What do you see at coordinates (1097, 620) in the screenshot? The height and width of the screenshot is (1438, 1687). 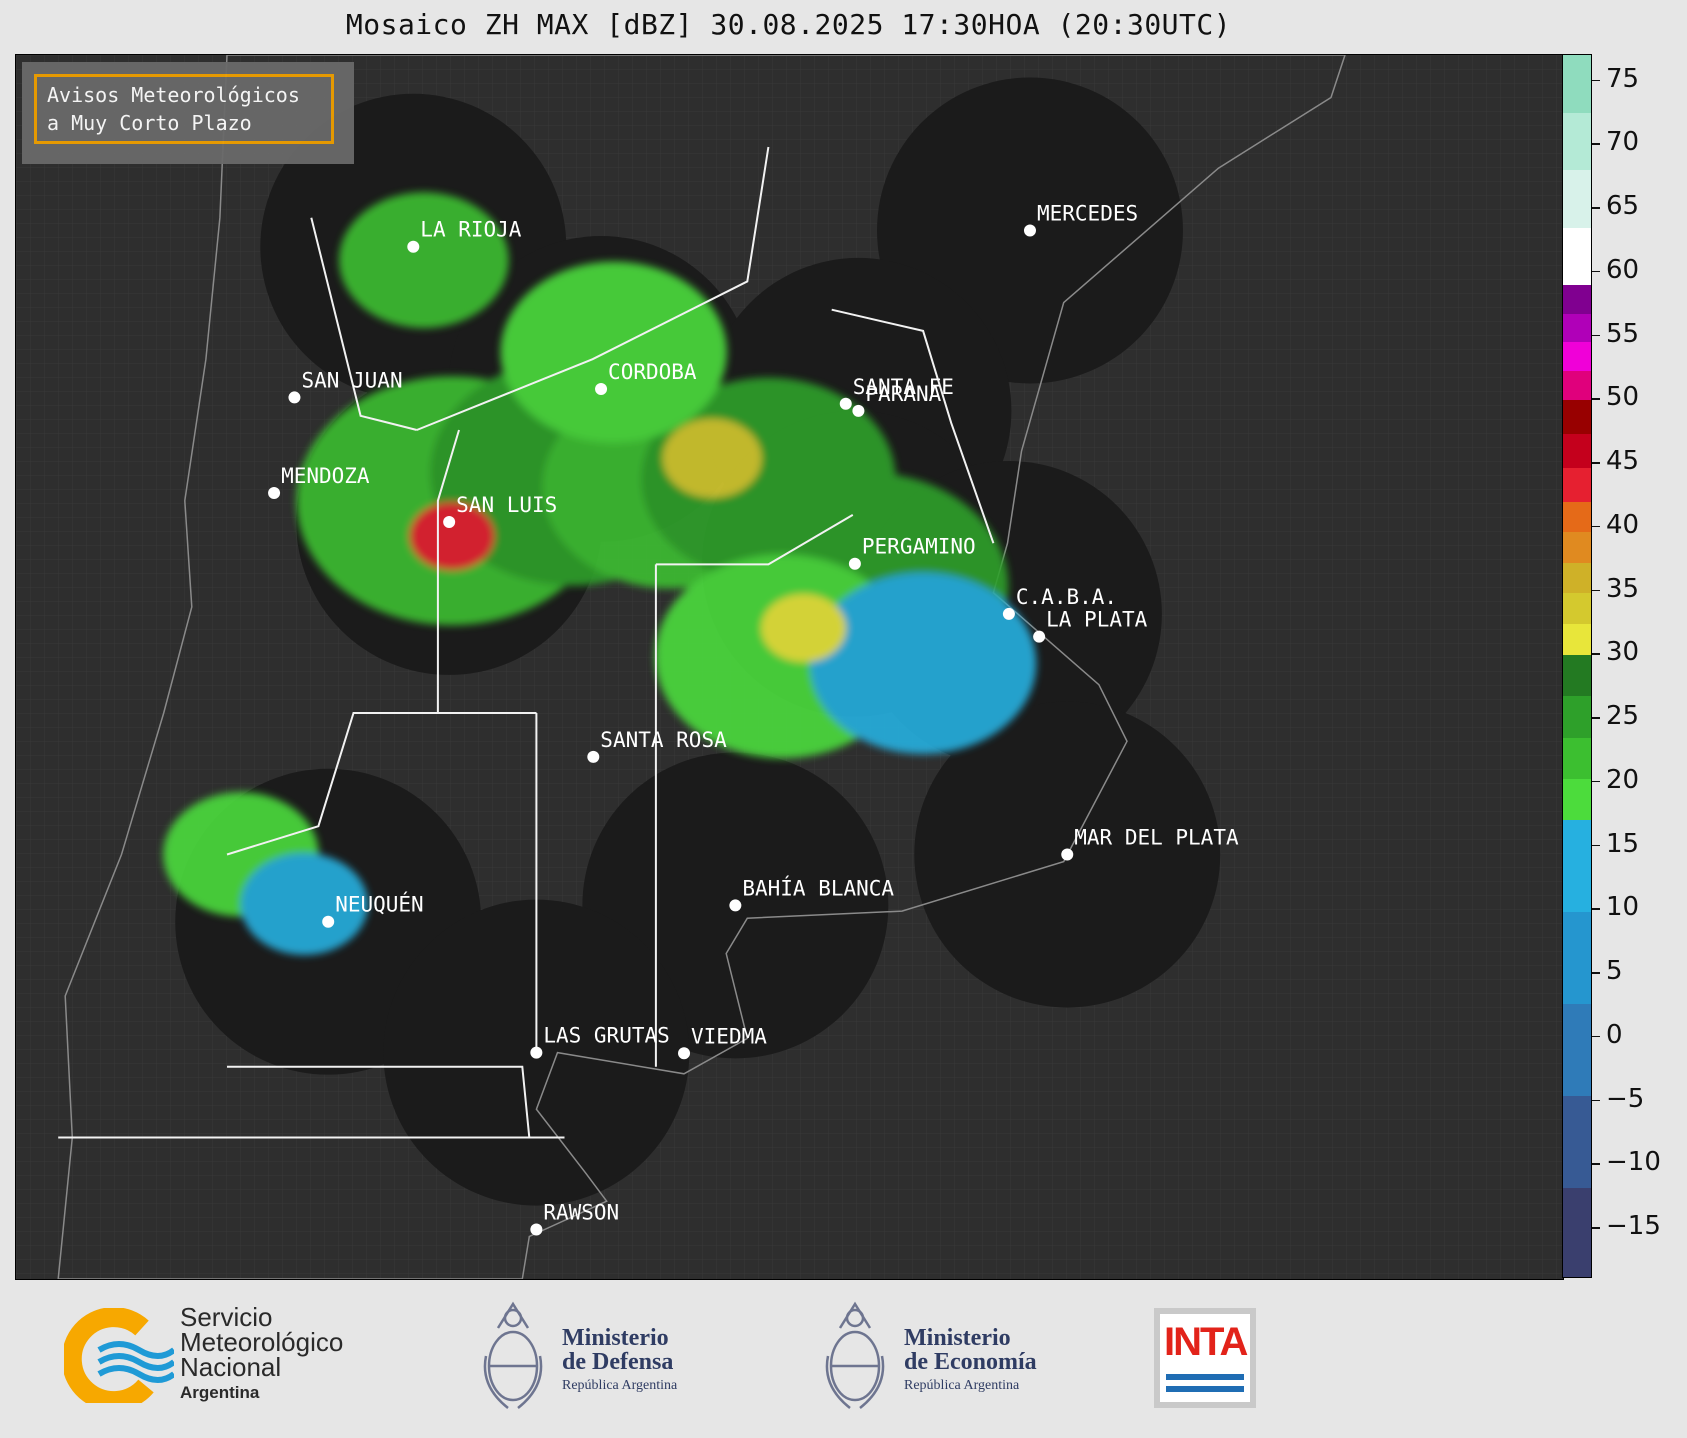 I see `city-label: LA PLATA` at bounding box center [1097, 620].